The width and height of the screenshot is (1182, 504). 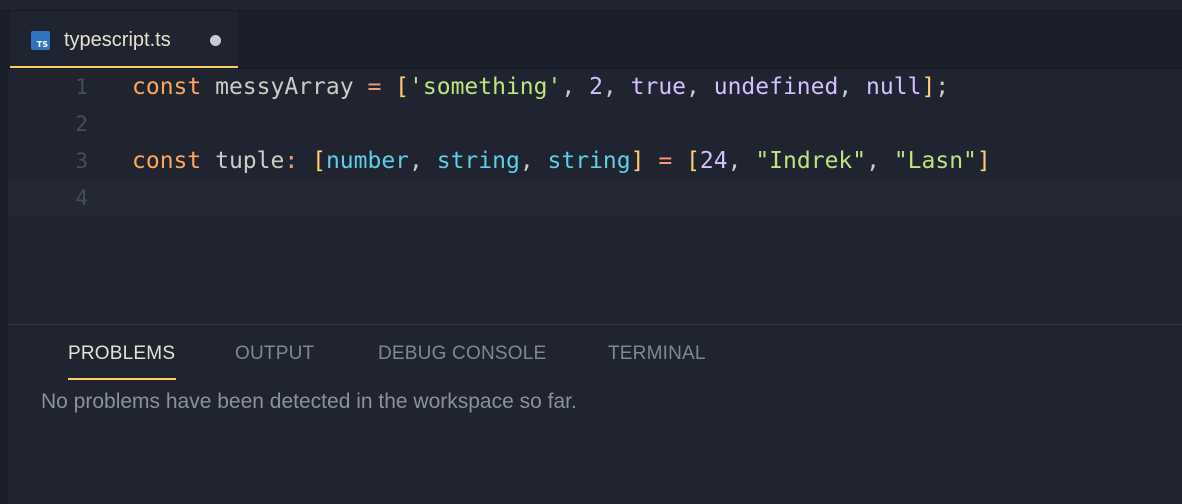 What do you see at coordinates (776, 87) in the screenshot?
I see `code-token: undefined` at bounding box center [776, 87].